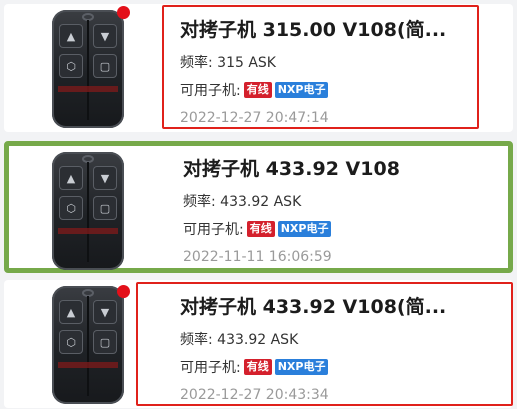 This screenshot has height=409, width=517. I want to click on item-frequency: 频率: 315 ASK, so click(228, 63).